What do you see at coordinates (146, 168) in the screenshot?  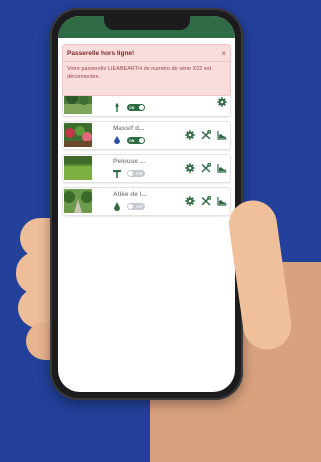 I see `zone-card: Pelouse ... OFF` at bounding box center [146, 168].